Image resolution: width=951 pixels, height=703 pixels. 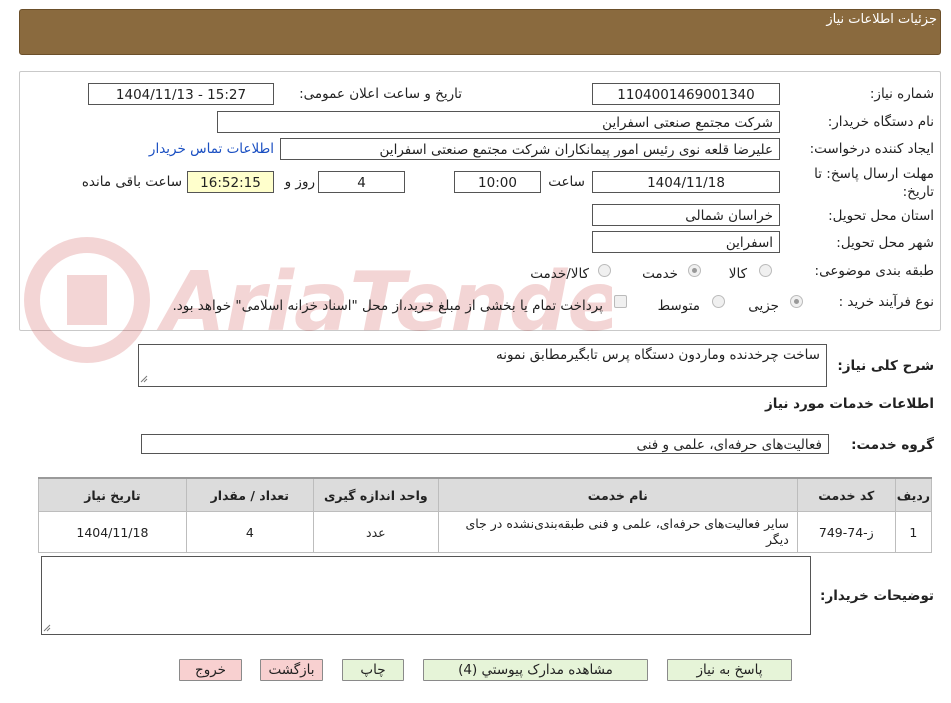 What do you see at coordinates (211, 149) in the screenshot?
I see `buyer-contact-link: اطلاعات تماس خریدار` at bounding box center [211, 149].